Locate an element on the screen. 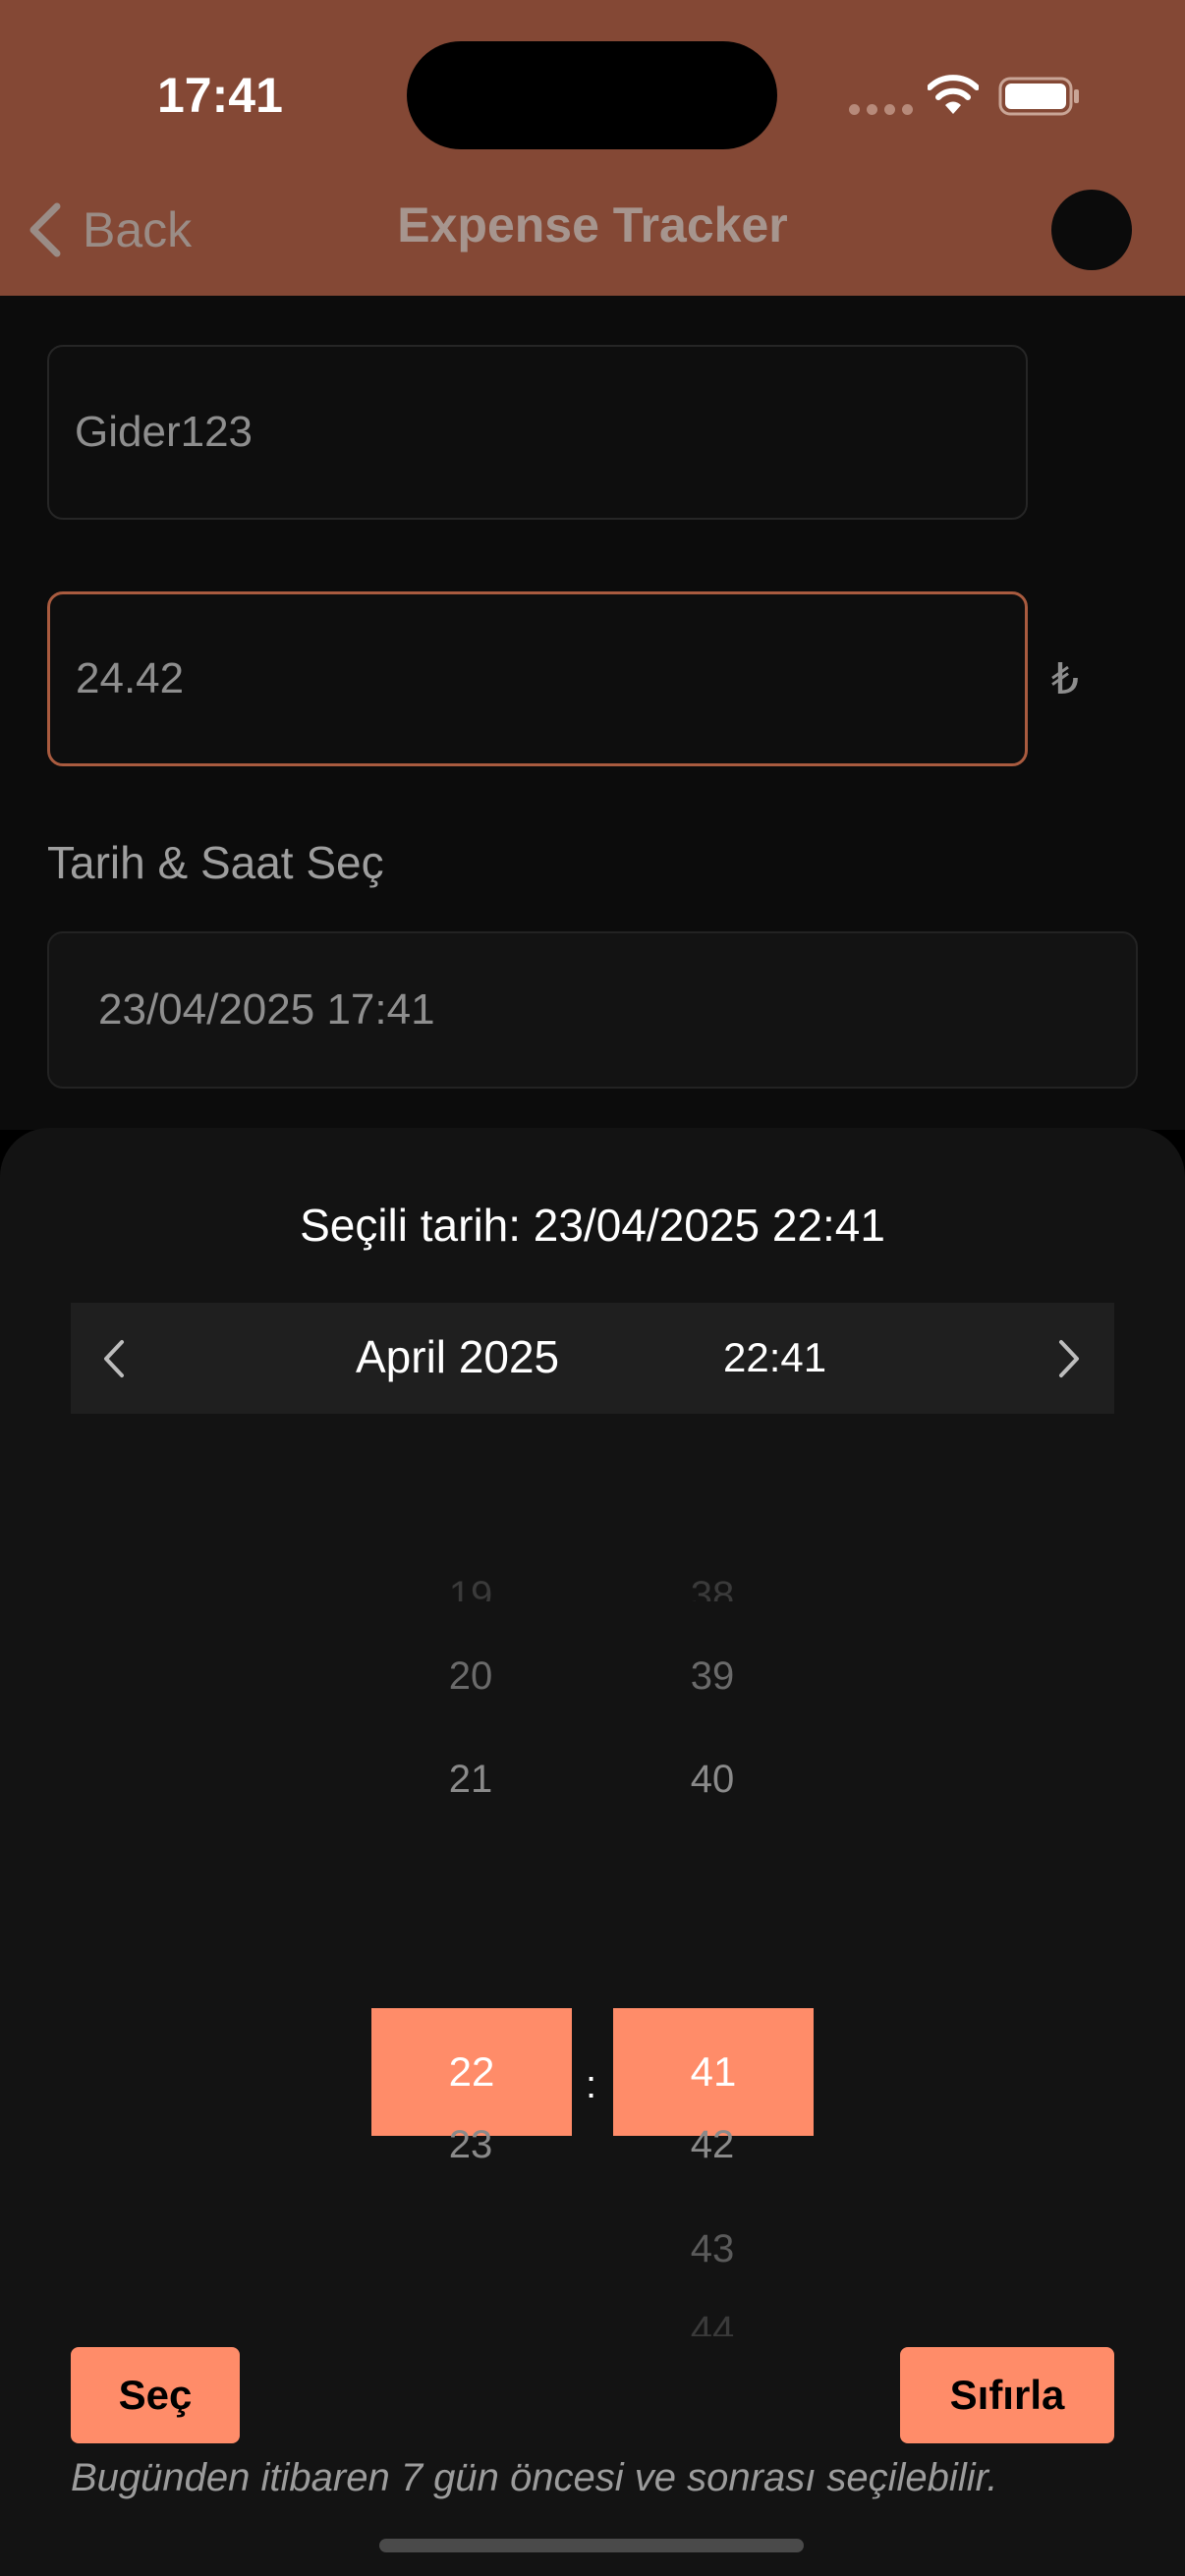  amount-value: 24.42 is located at coordinates (131, 678).